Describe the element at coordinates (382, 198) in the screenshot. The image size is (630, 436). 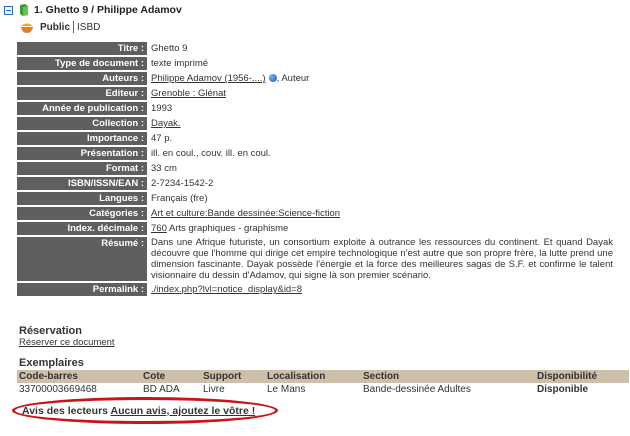
I see `field-value: Français (fre)` at that location.